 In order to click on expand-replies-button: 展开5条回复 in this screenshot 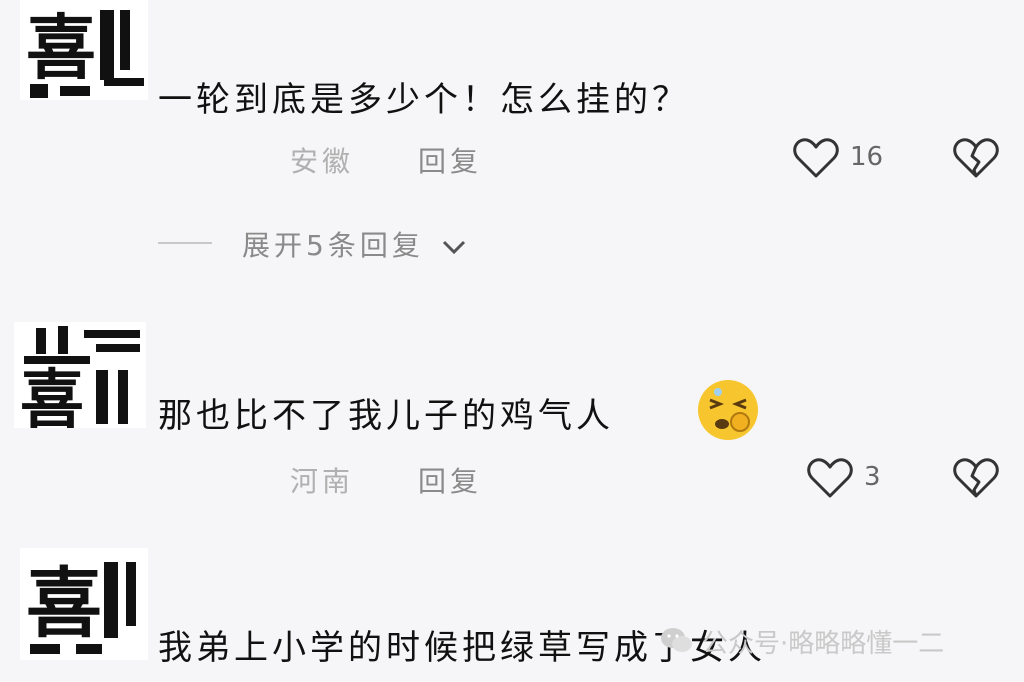, I will do `click(354, 244)`.